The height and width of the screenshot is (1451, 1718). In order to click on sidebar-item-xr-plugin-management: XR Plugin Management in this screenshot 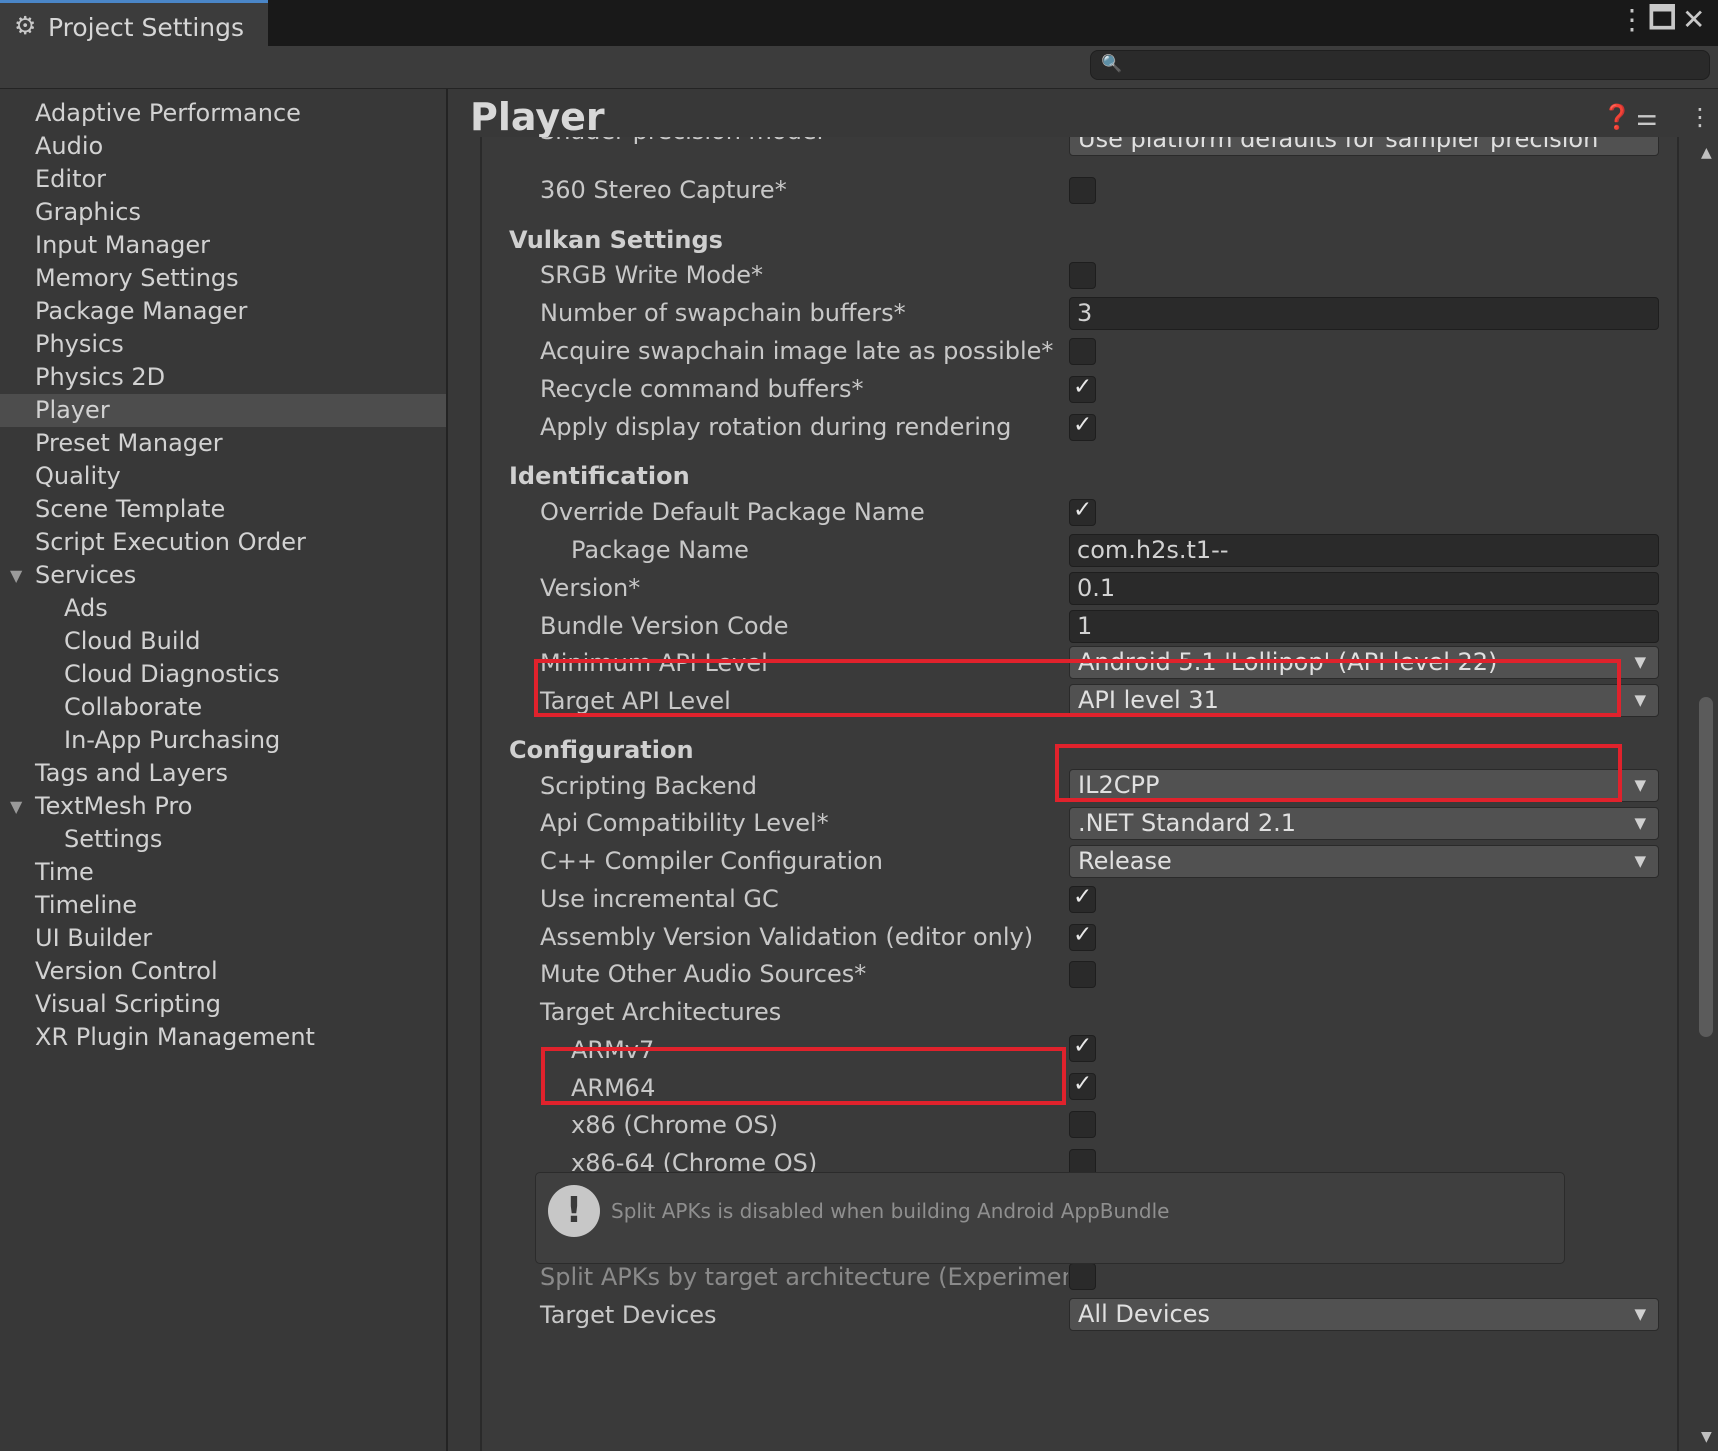, I will do `click(223, 1037)`.